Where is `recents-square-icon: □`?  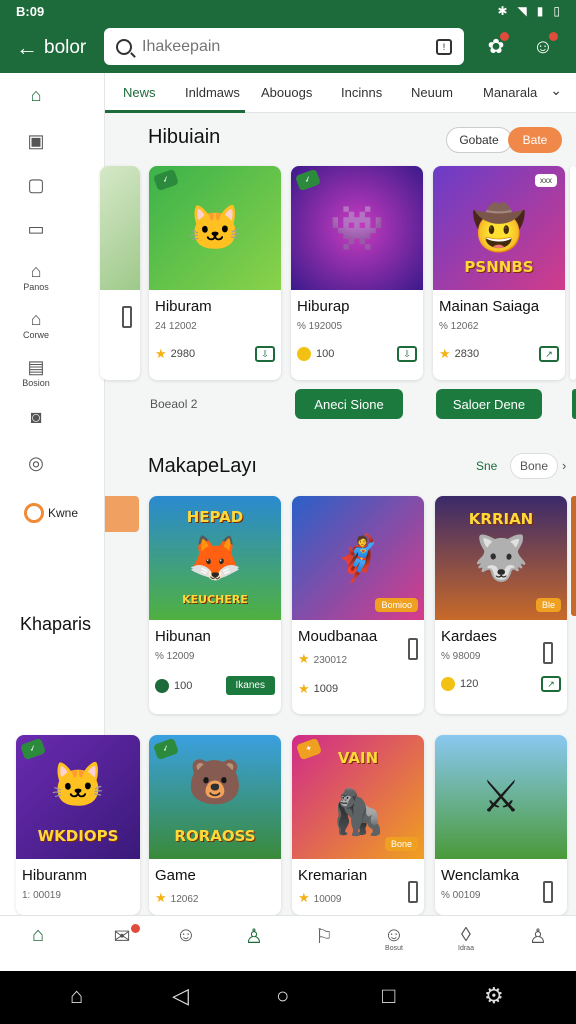
recents-square-icon: □ is located at coordinates (388, 996).